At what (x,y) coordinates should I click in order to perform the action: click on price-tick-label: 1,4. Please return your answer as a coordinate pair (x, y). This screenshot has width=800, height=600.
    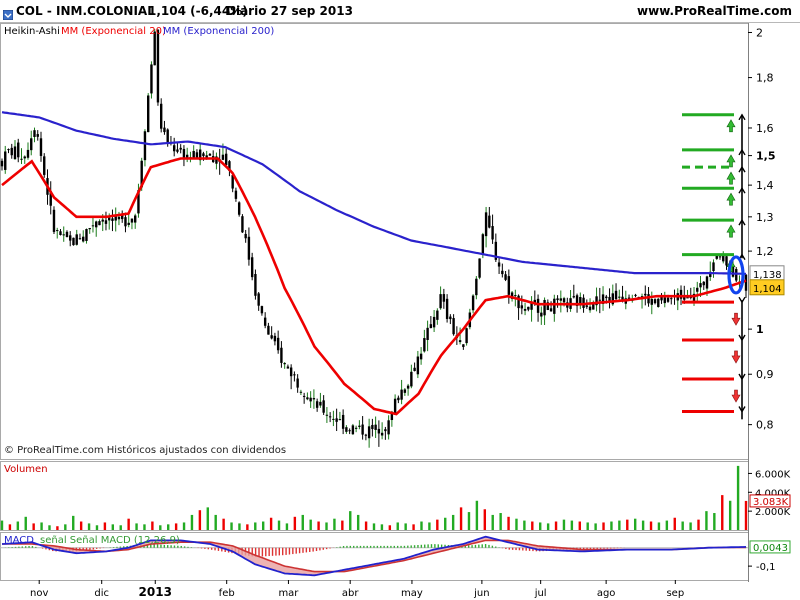
    Looking at the image, I should click on (765, 185).